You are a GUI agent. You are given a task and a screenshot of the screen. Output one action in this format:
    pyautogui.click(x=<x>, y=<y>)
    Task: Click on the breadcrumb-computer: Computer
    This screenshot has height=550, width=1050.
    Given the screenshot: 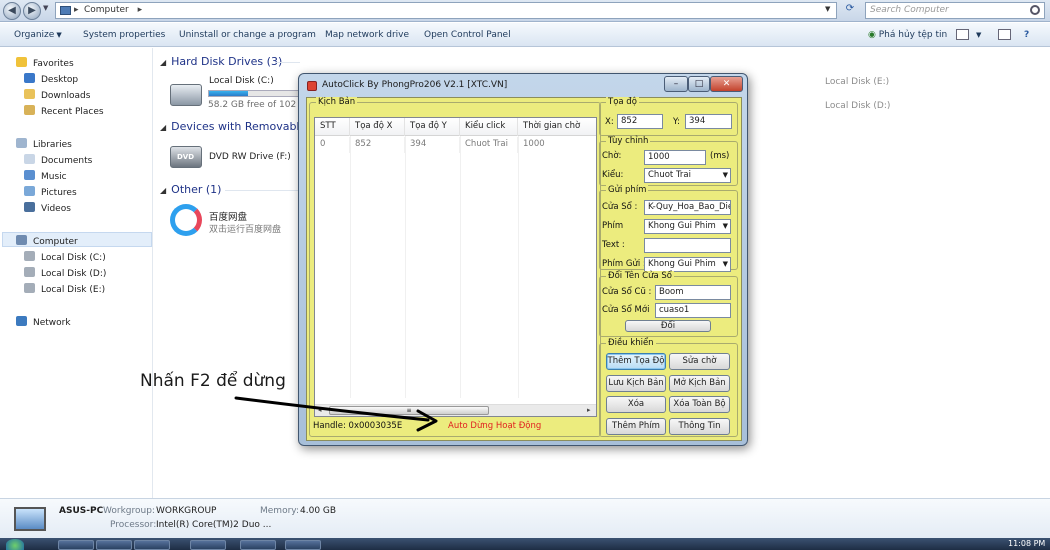 What is the action you would take?
    pyautogui.click(x=106, y=10)
    